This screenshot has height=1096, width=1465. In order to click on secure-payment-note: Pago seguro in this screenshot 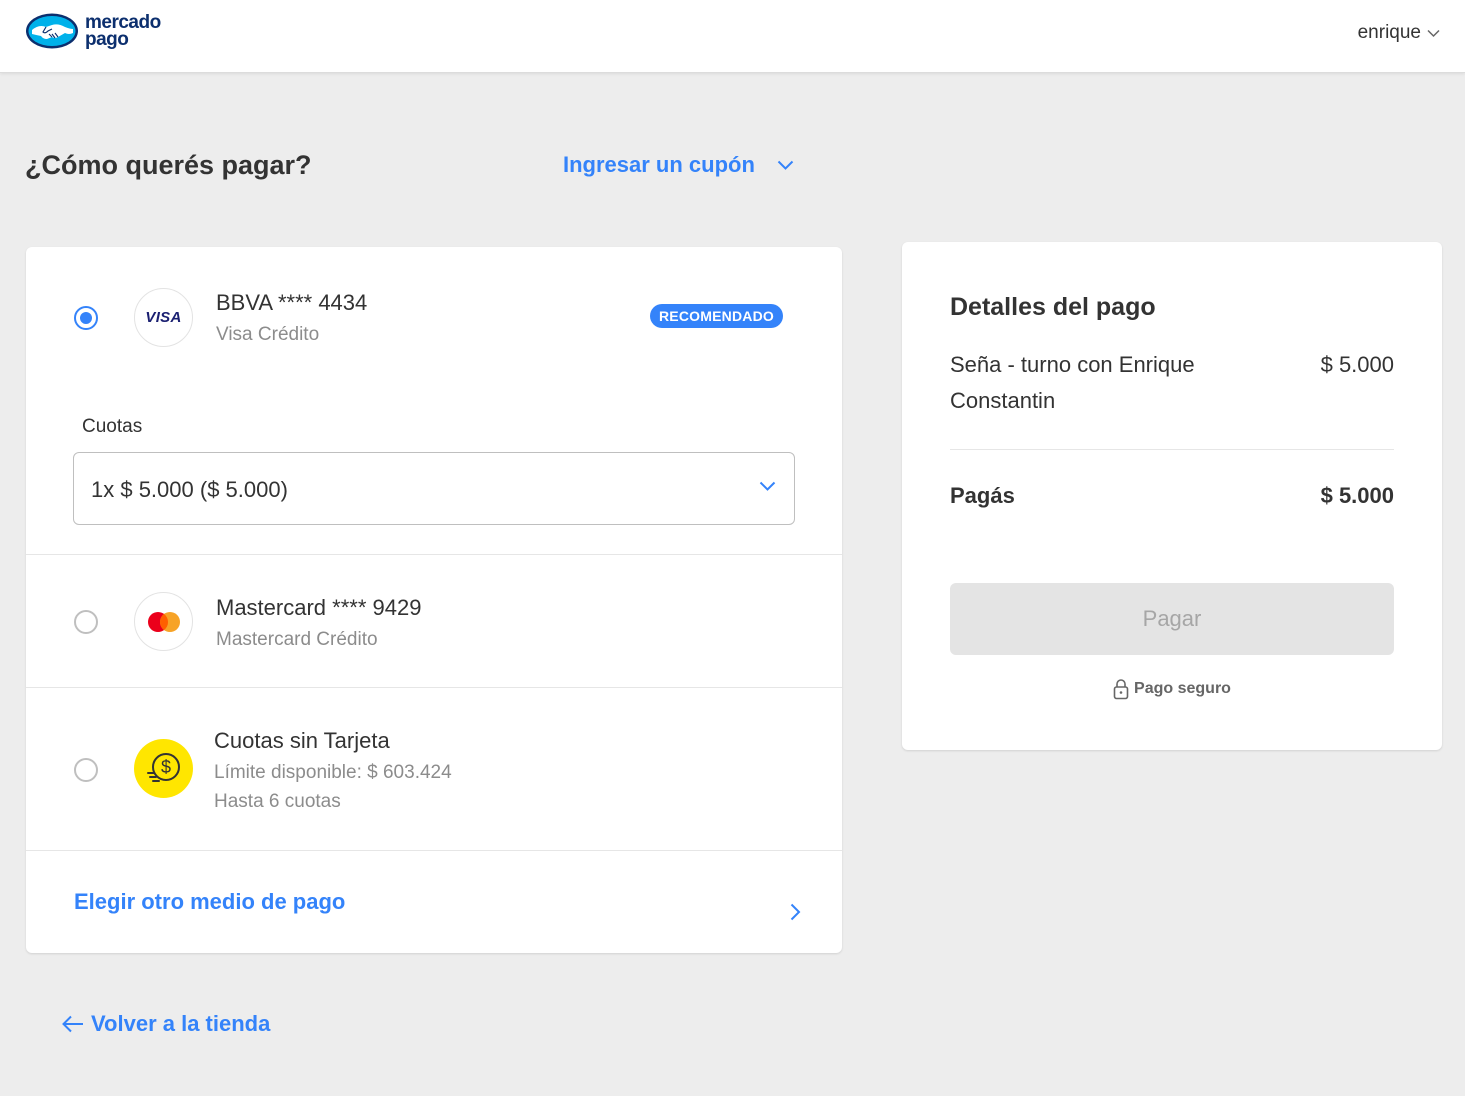, I will do `click(1172, 689)`.